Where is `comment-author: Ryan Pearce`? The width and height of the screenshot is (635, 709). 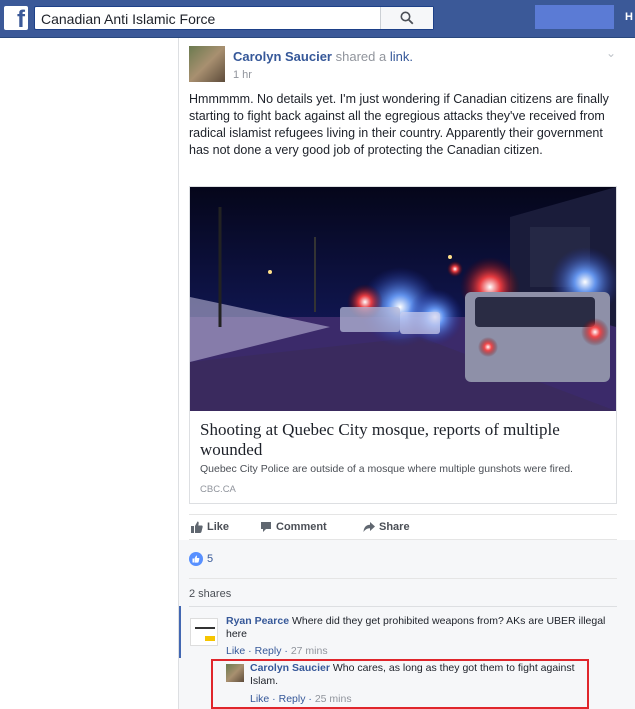
comment-author: Ryan Pearce is located at coordinates (257, 621).